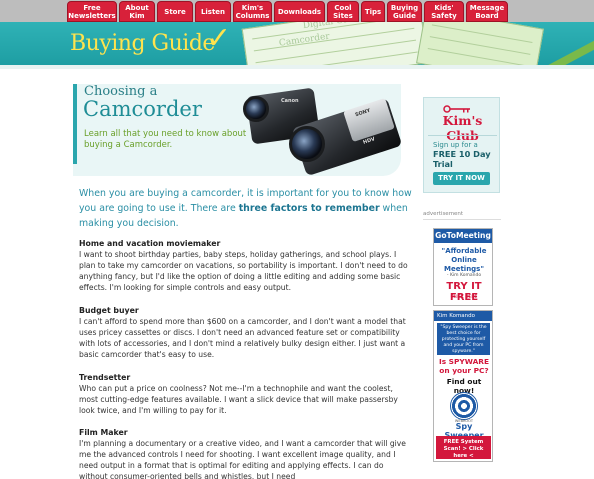  What do you see at coordinates (373, 11) in the screenshot?
I see `nav-tab-tips: Tips` at bounding box center [373, 11].